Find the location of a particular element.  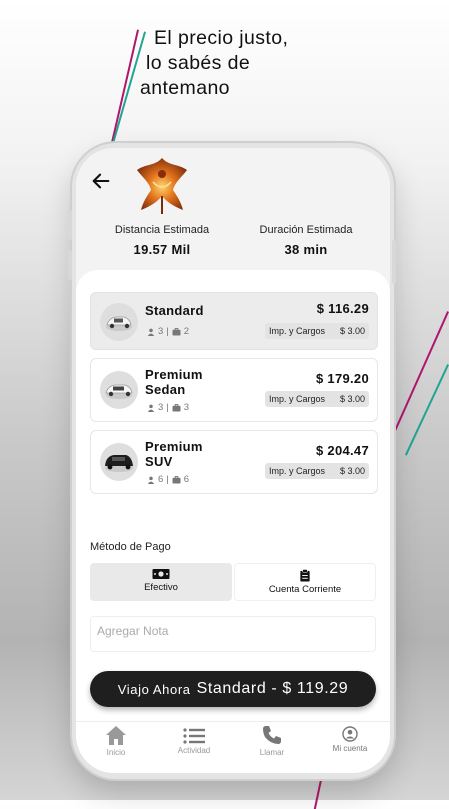

vehicle-name: Premium SUV is located at coordinates (174, 454).